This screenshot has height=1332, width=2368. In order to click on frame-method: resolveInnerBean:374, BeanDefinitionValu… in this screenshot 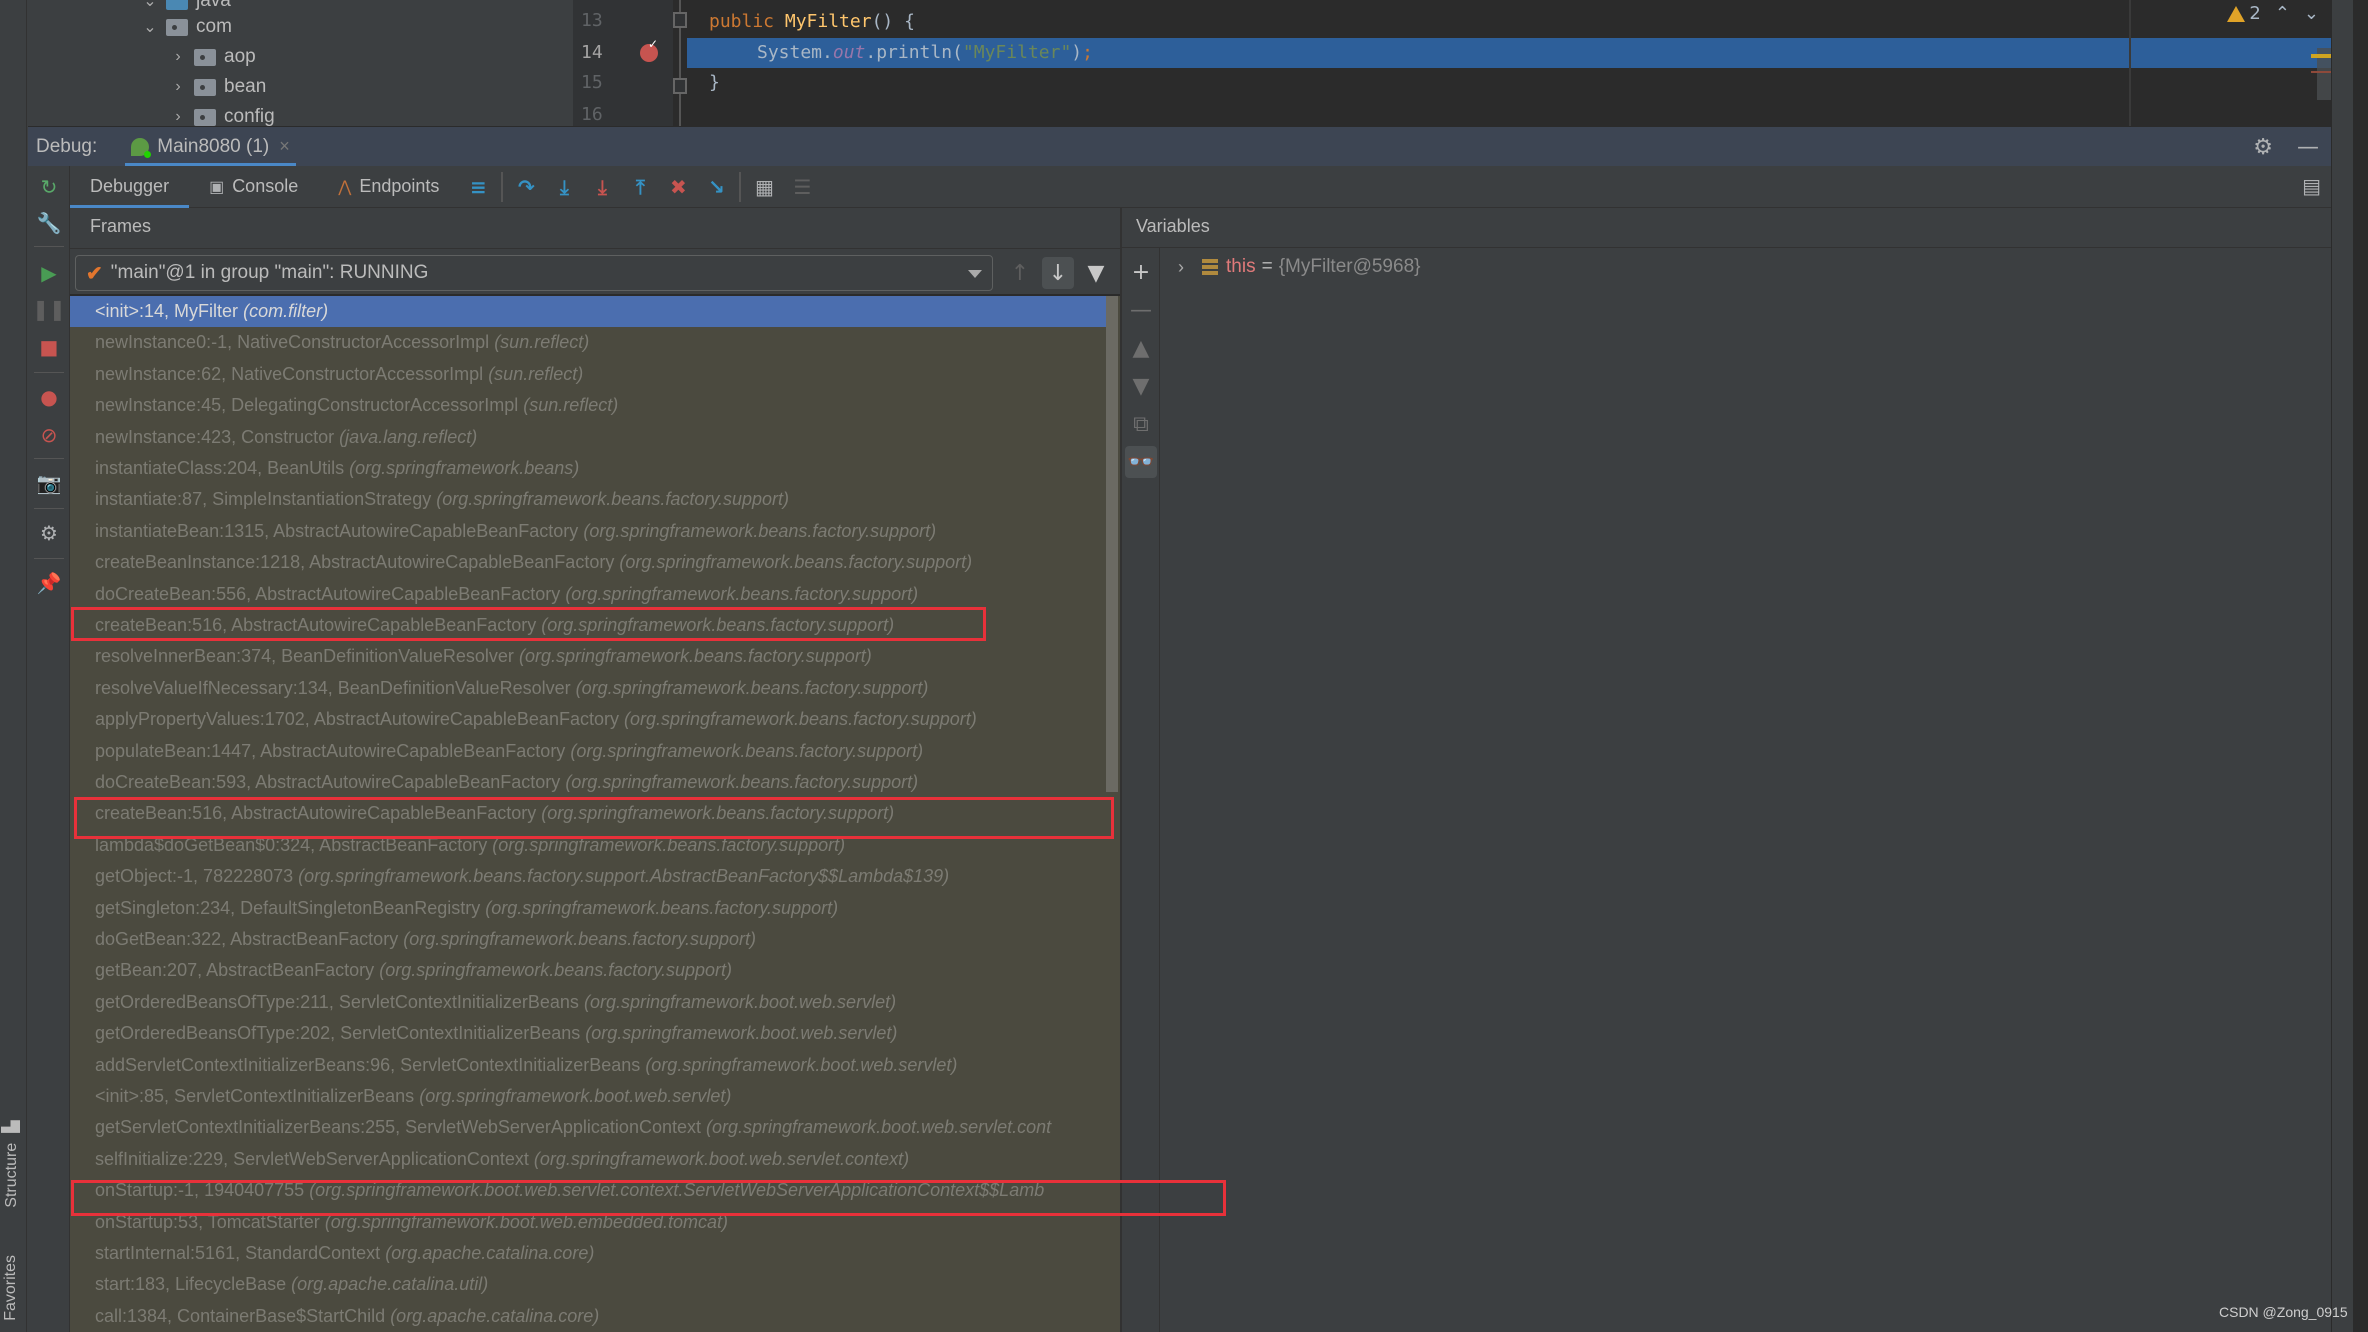, I will do `click(304, 656)`.